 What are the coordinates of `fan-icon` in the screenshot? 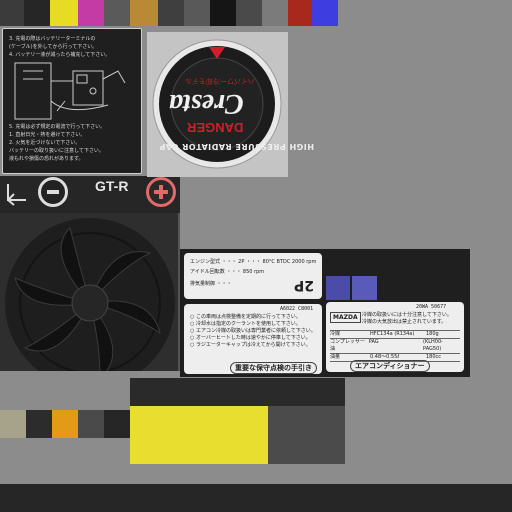 It's located at (90, 294).